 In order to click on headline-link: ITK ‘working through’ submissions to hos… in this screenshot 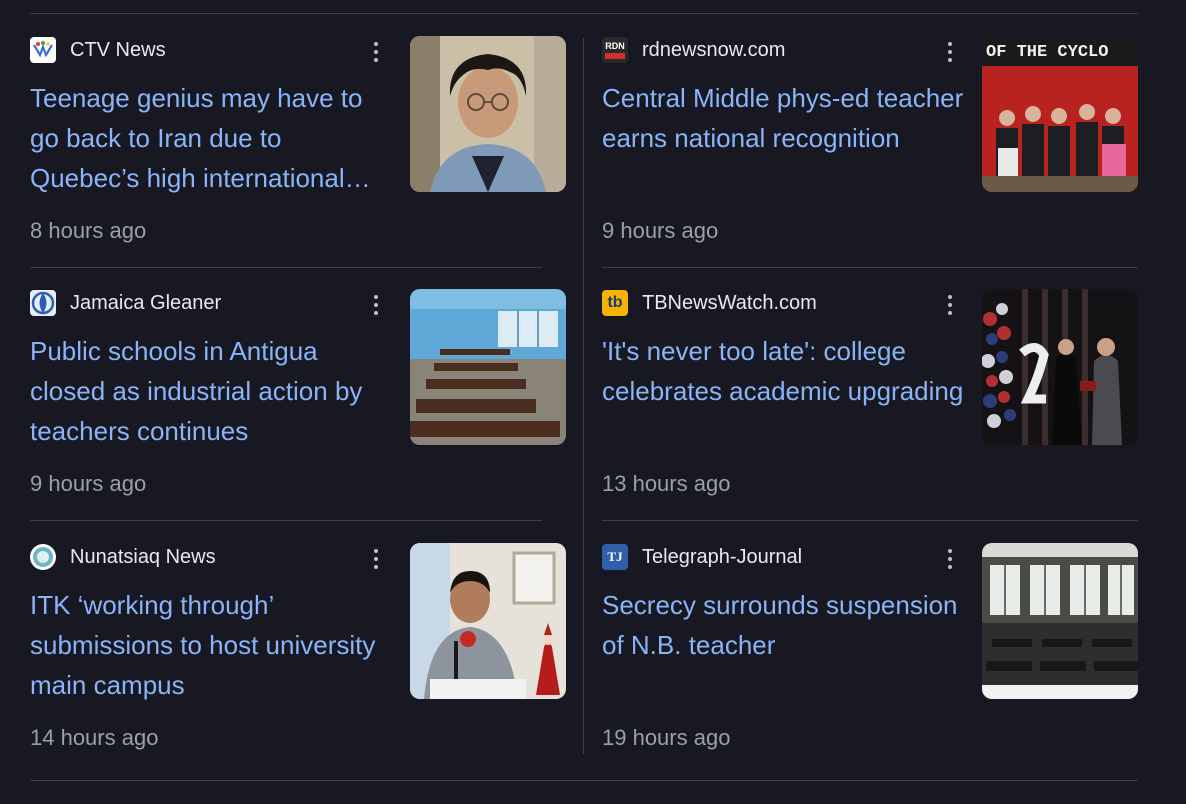, I will do `click(211, 645)`.